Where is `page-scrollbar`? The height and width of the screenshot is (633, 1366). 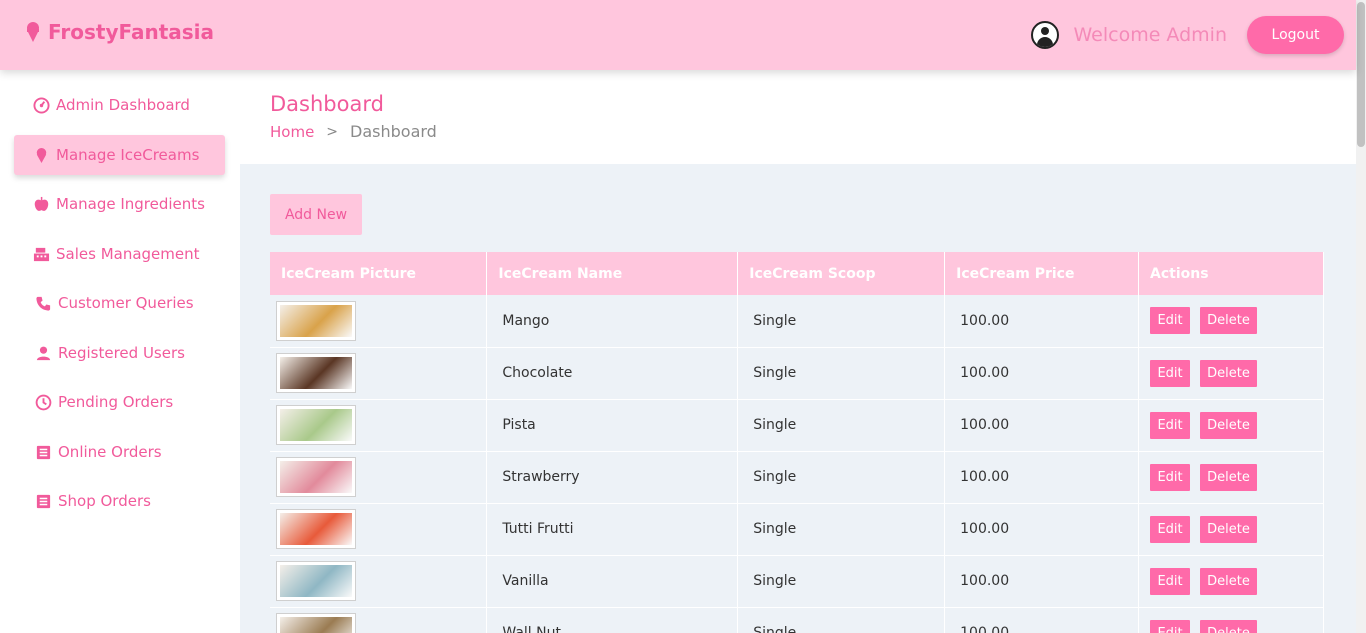 page-scrollbar is located at coordinates (1361, 316).